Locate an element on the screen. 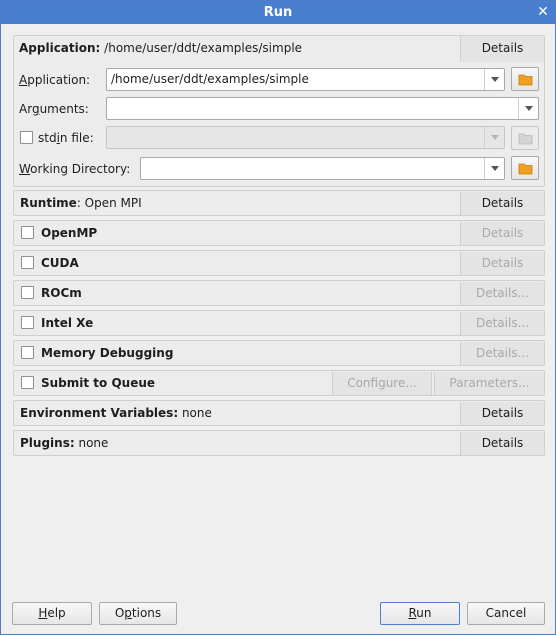  environment-label: Environment Variables: is located at coordinates (99, 413).